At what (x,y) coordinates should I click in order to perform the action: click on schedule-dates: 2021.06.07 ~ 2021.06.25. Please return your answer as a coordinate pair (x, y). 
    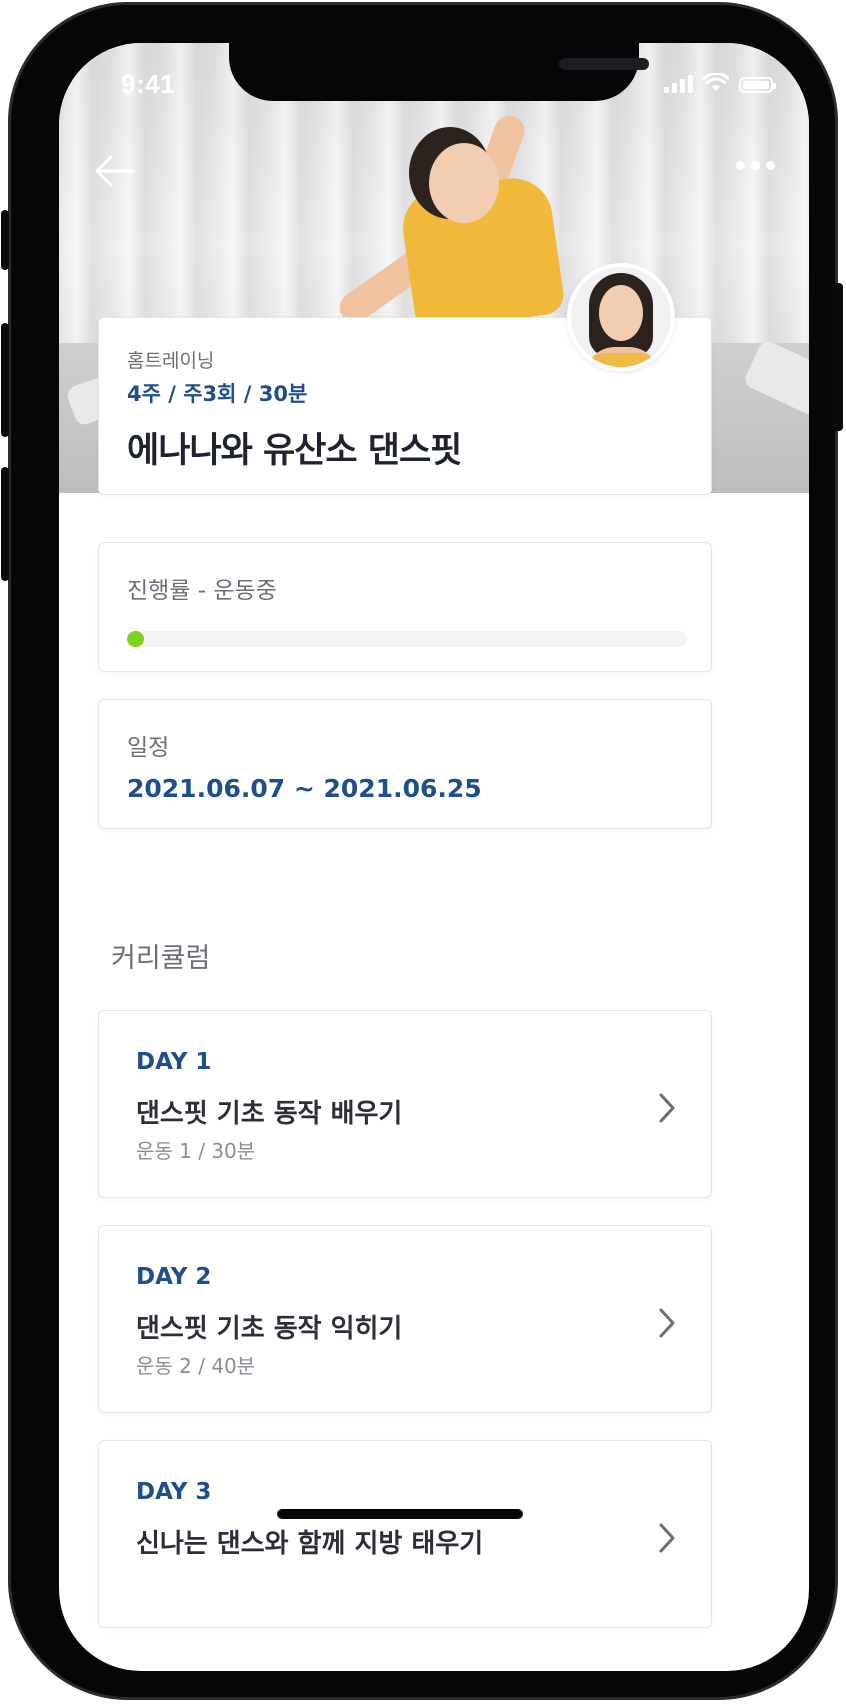
    Looking at the image, I should click on (304, 788).